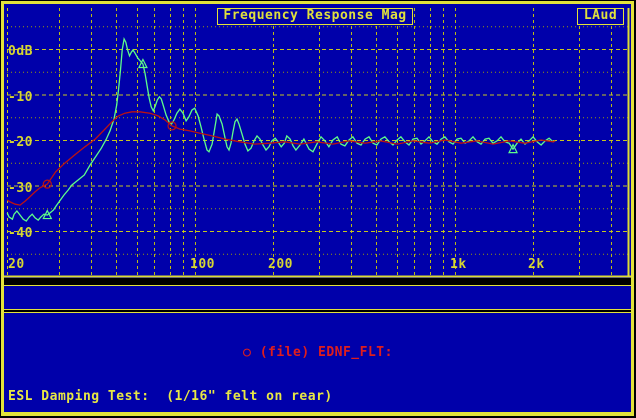 The height and width of the screenshot is (418, 636). I want to click on x-tick-label: 200, so click(280, 264).